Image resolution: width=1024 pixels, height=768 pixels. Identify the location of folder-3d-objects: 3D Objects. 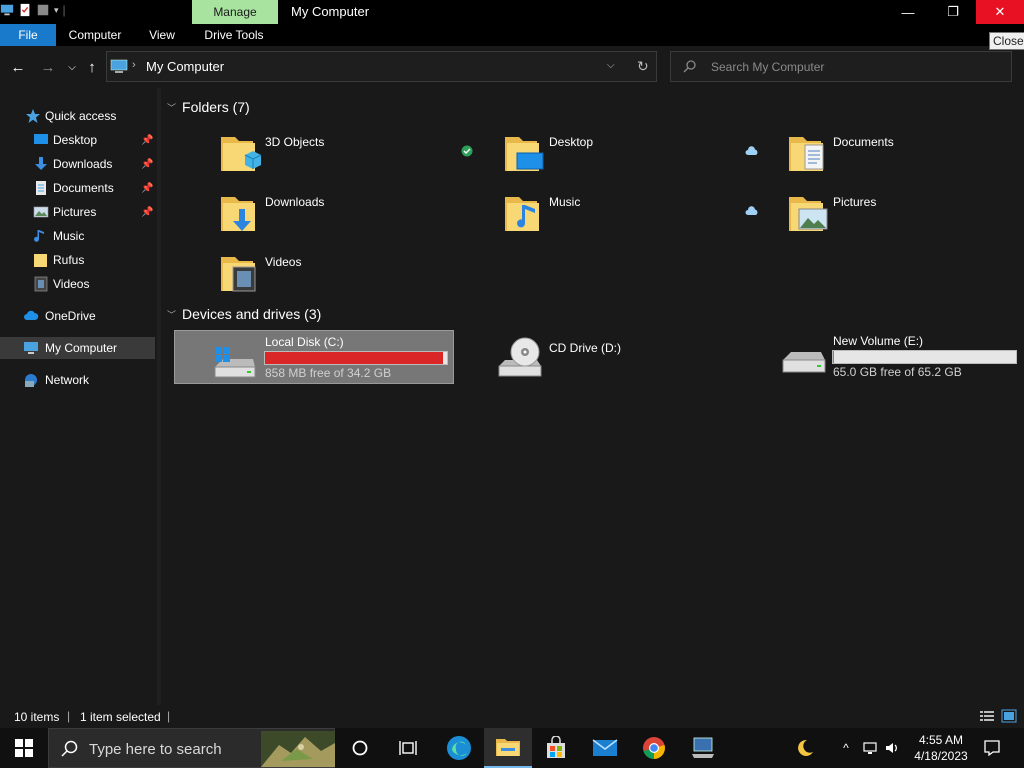
(354, 159).